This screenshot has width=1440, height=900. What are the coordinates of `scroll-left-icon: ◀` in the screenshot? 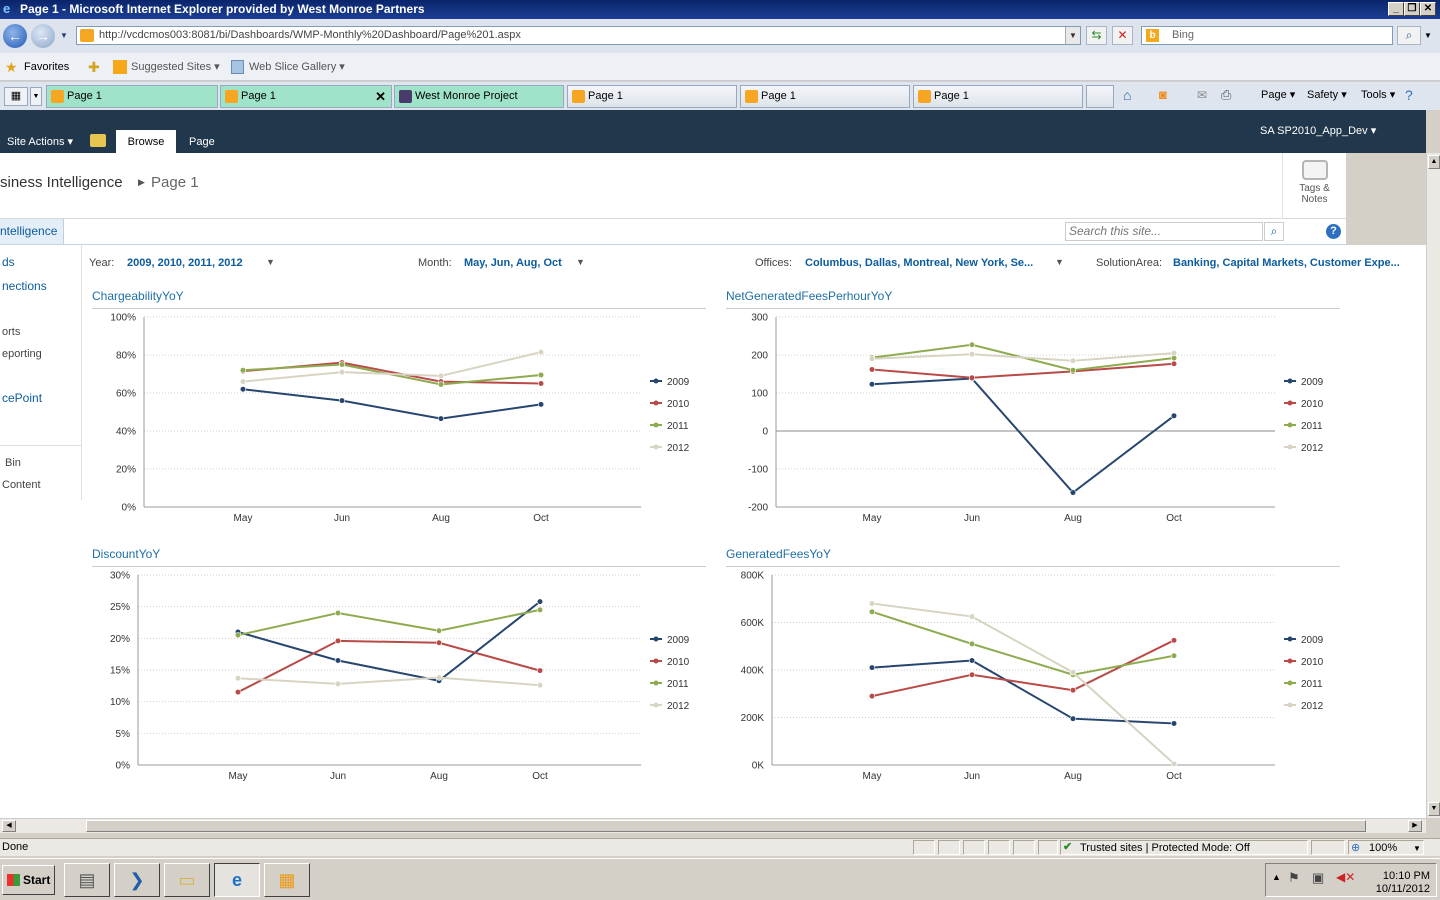 It's located at (9, 826).